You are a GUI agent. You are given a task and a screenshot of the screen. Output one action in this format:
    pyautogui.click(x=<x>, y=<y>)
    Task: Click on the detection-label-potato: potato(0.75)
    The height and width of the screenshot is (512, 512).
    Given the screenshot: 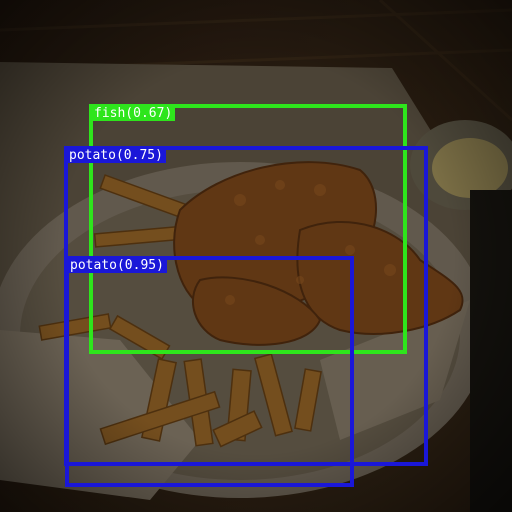 What is the action you would take?
    pyautogui.click(x=116, y=155)
    